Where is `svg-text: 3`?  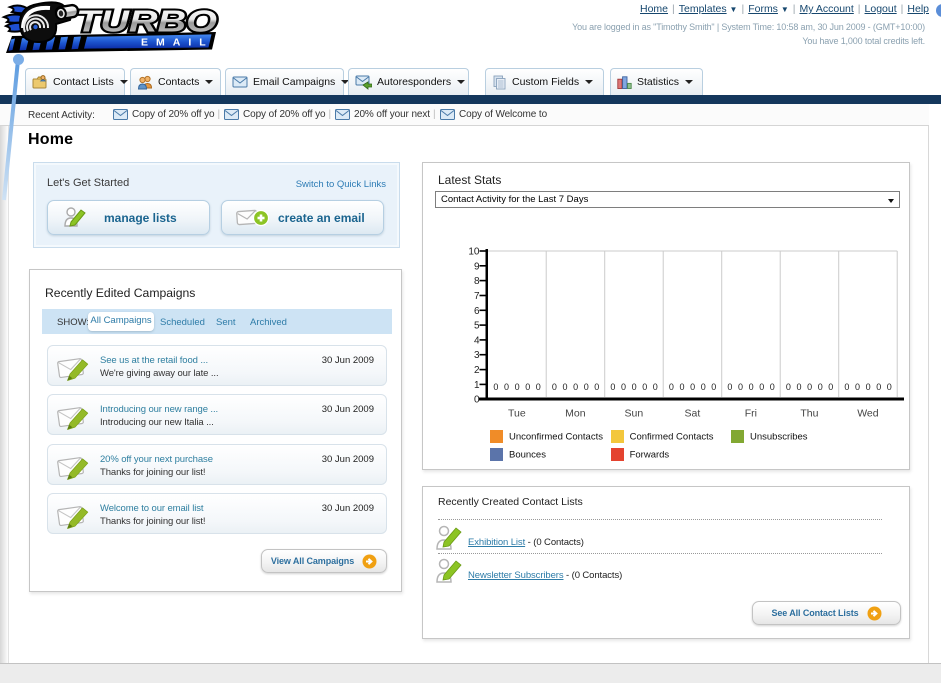
svg-text: 3 is located at coordinates (477, 355).